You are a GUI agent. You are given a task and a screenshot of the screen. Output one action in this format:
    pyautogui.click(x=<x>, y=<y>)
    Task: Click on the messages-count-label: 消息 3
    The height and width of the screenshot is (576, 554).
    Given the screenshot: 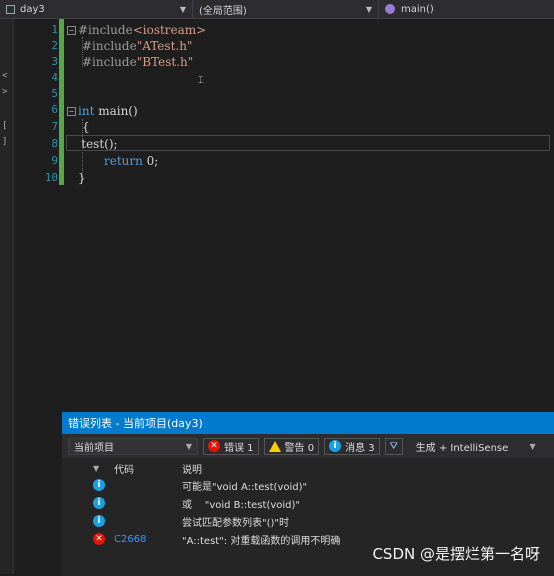 What is the action you would take?
    pyautogui.click(x=360, y=448)
    